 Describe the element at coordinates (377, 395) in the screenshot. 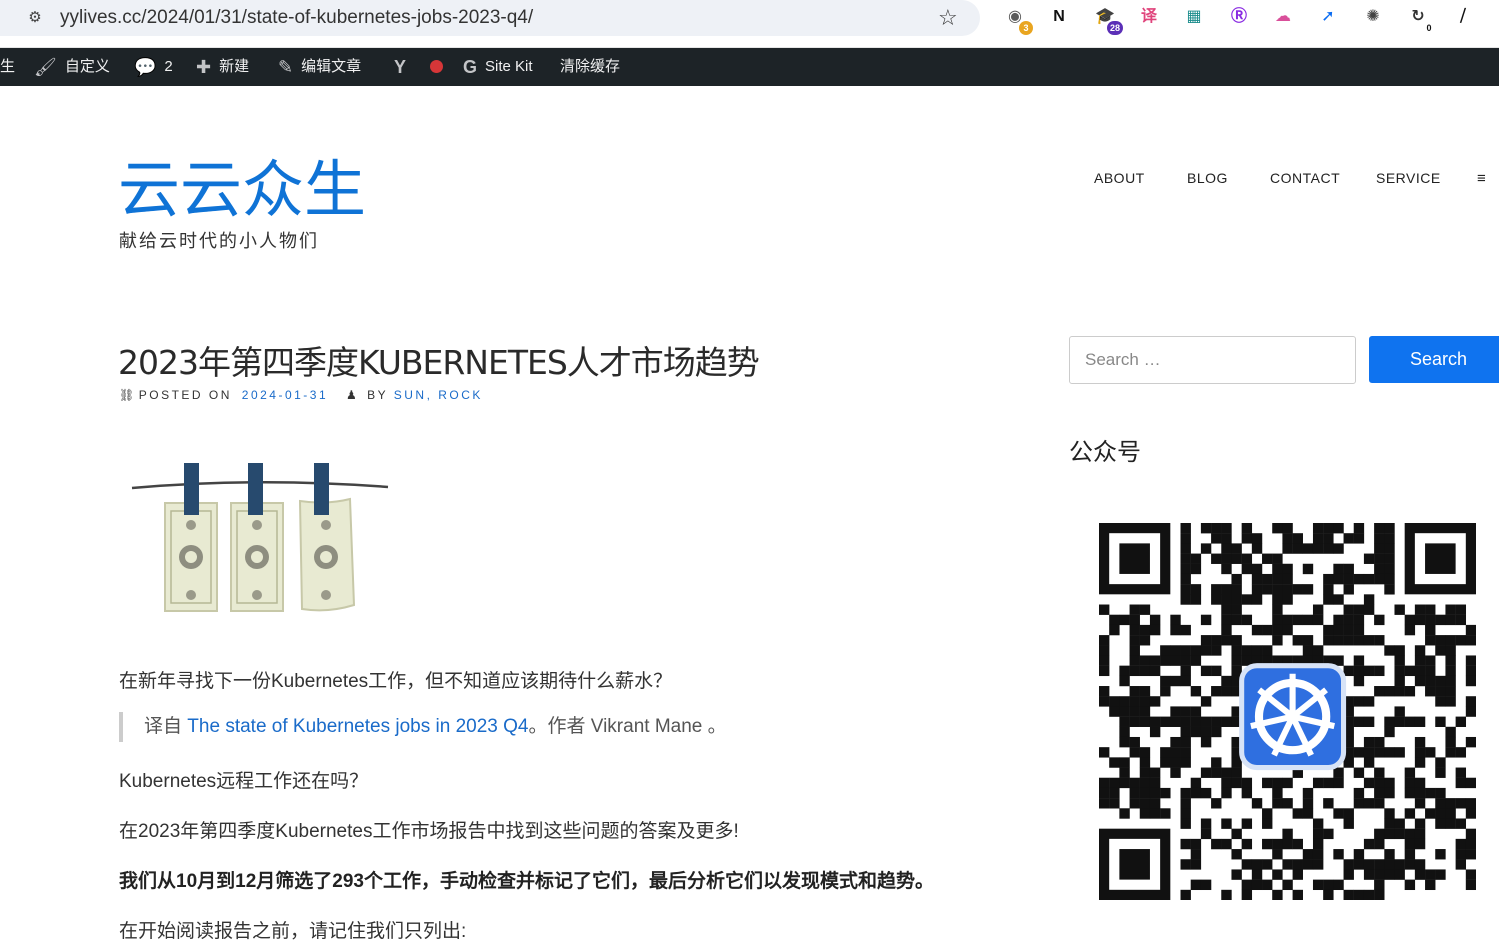

I see `by-label: BY` at that location.